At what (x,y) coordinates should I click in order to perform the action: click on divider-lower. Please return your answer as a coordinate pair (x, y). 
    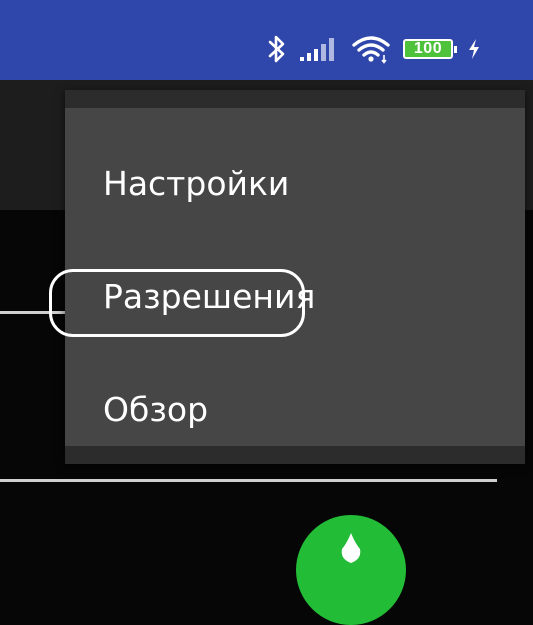
    Looking at the image, I should click on (248, 480).